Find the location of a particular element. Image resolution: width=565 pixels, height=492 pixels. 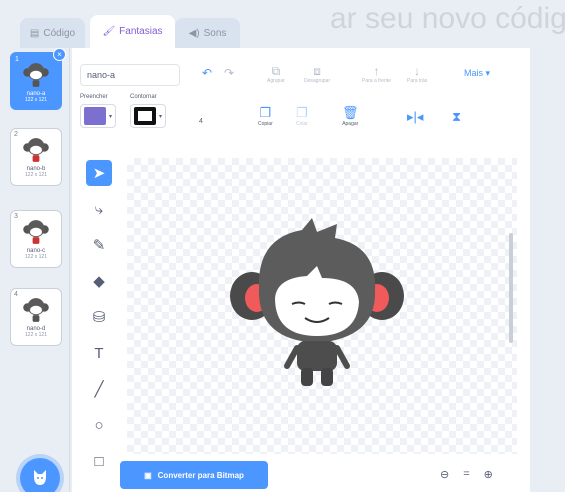

group-button: ⧉ Agrupar is located at coordinates (276, 74).